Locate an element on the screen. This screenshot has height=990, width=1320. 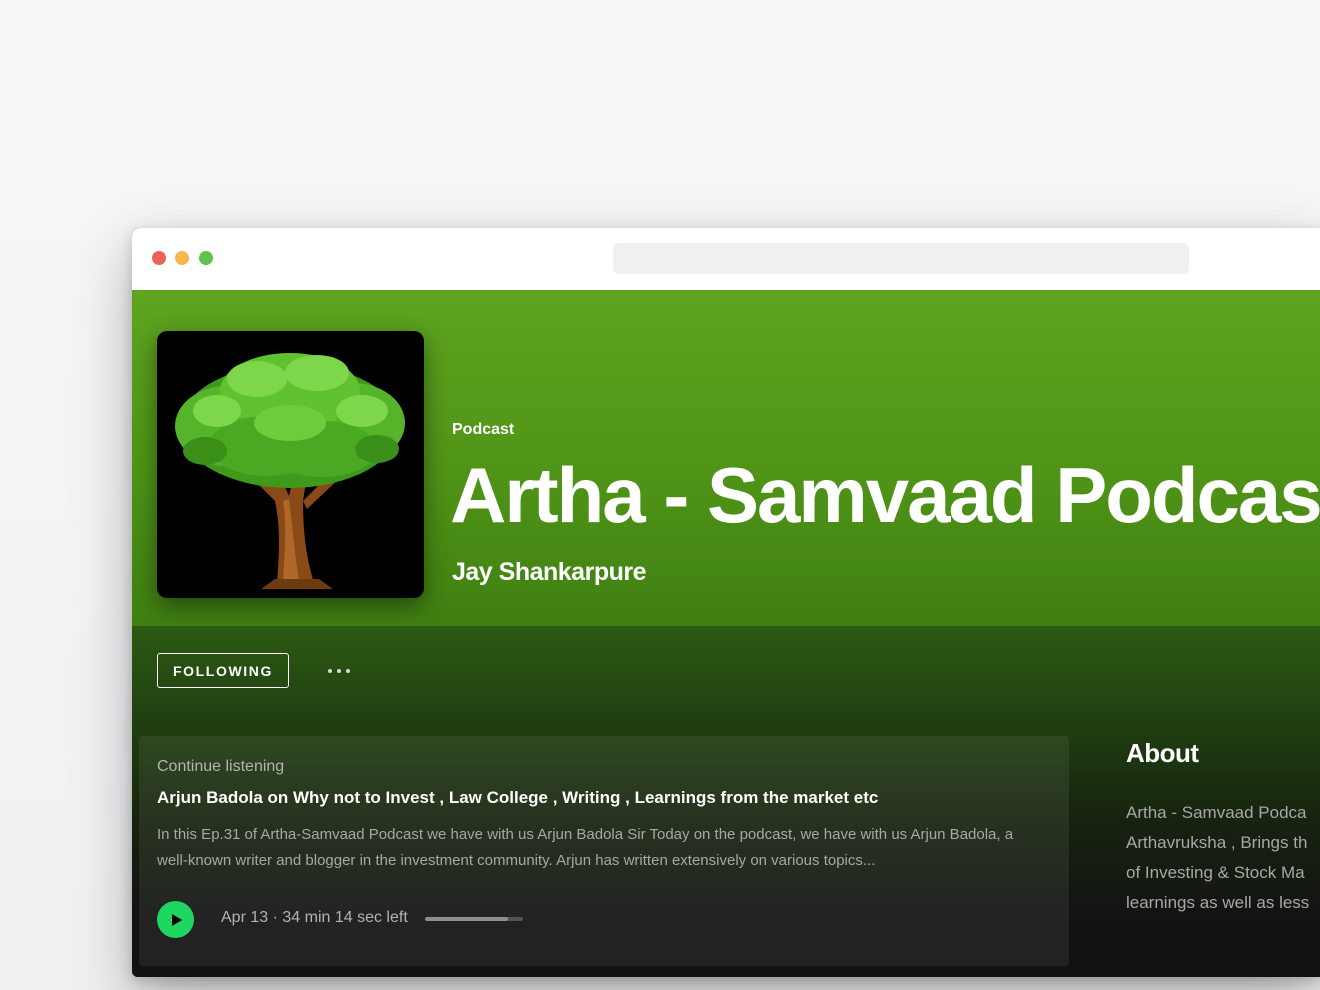
play-icon is located at coordinates (176, 919).